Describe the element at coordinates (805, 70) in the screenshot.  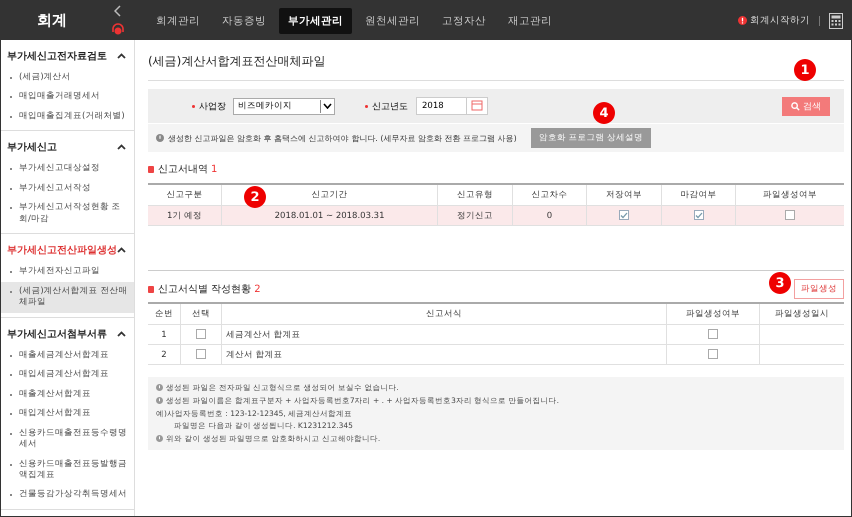
I see `number-callout: 1` at that location.